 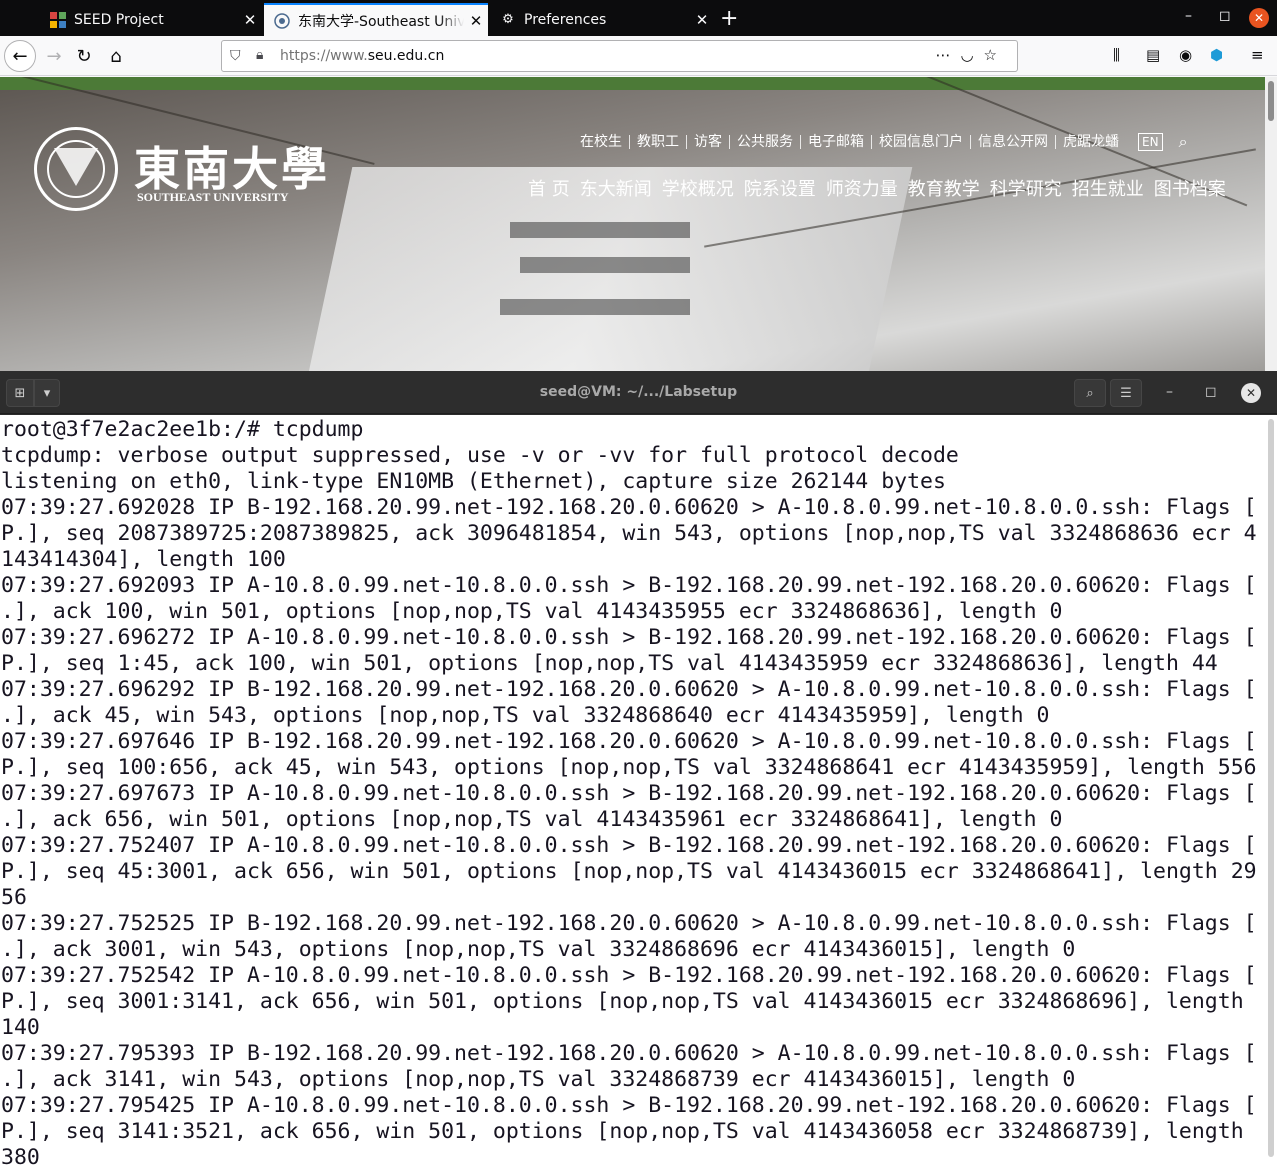 What do you see at coordinates (638, 392) in the screenshot?
I see `terminal-headerbar: ⊞ ▾ seed@VM: ~/.../Labsetup ⌕ ☰ – ◻ ✕` at bounding box center [638, 392].